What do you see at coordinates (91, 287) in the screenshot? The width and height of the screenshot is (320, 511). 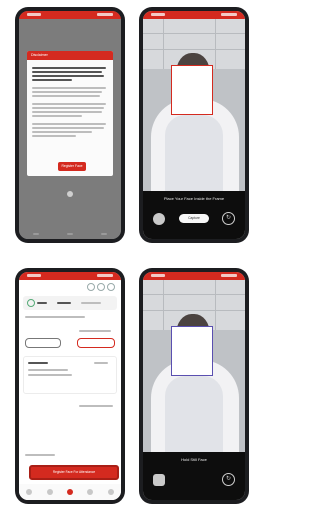 I see `notification-icon` at bounding box center [91, 287].